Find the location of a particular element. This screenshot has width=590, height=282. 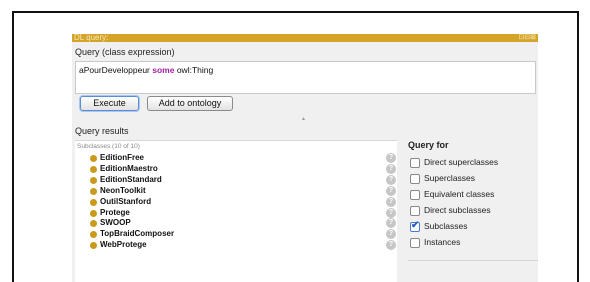

result-row: NeonToolkit? is located at coordinates (236, 190).